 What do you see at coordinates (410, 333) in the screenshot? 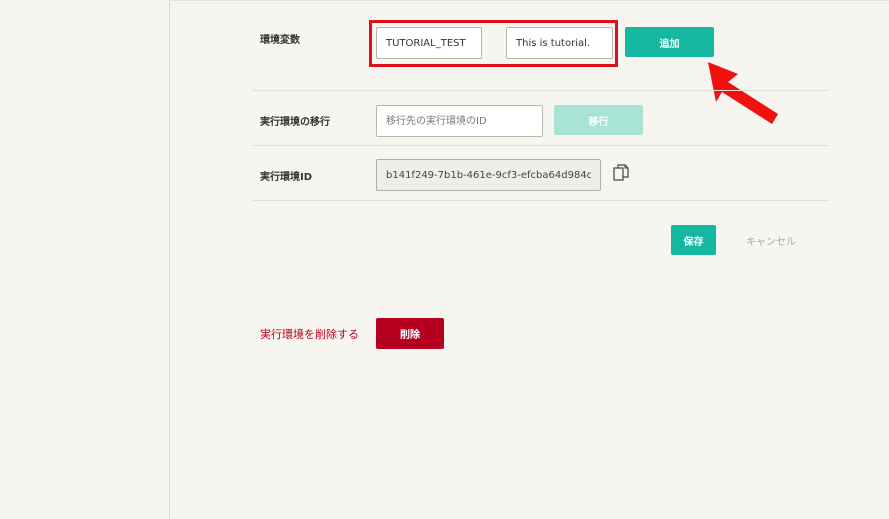
I see `delete-button: 削除` at bounding box center [410, 333].